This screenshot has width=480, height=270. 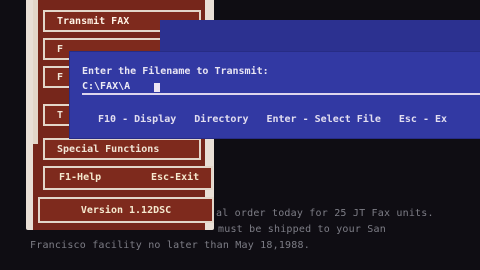 I want to click on key-hint-f10: F10 - Display, so click(x=137, y=119).